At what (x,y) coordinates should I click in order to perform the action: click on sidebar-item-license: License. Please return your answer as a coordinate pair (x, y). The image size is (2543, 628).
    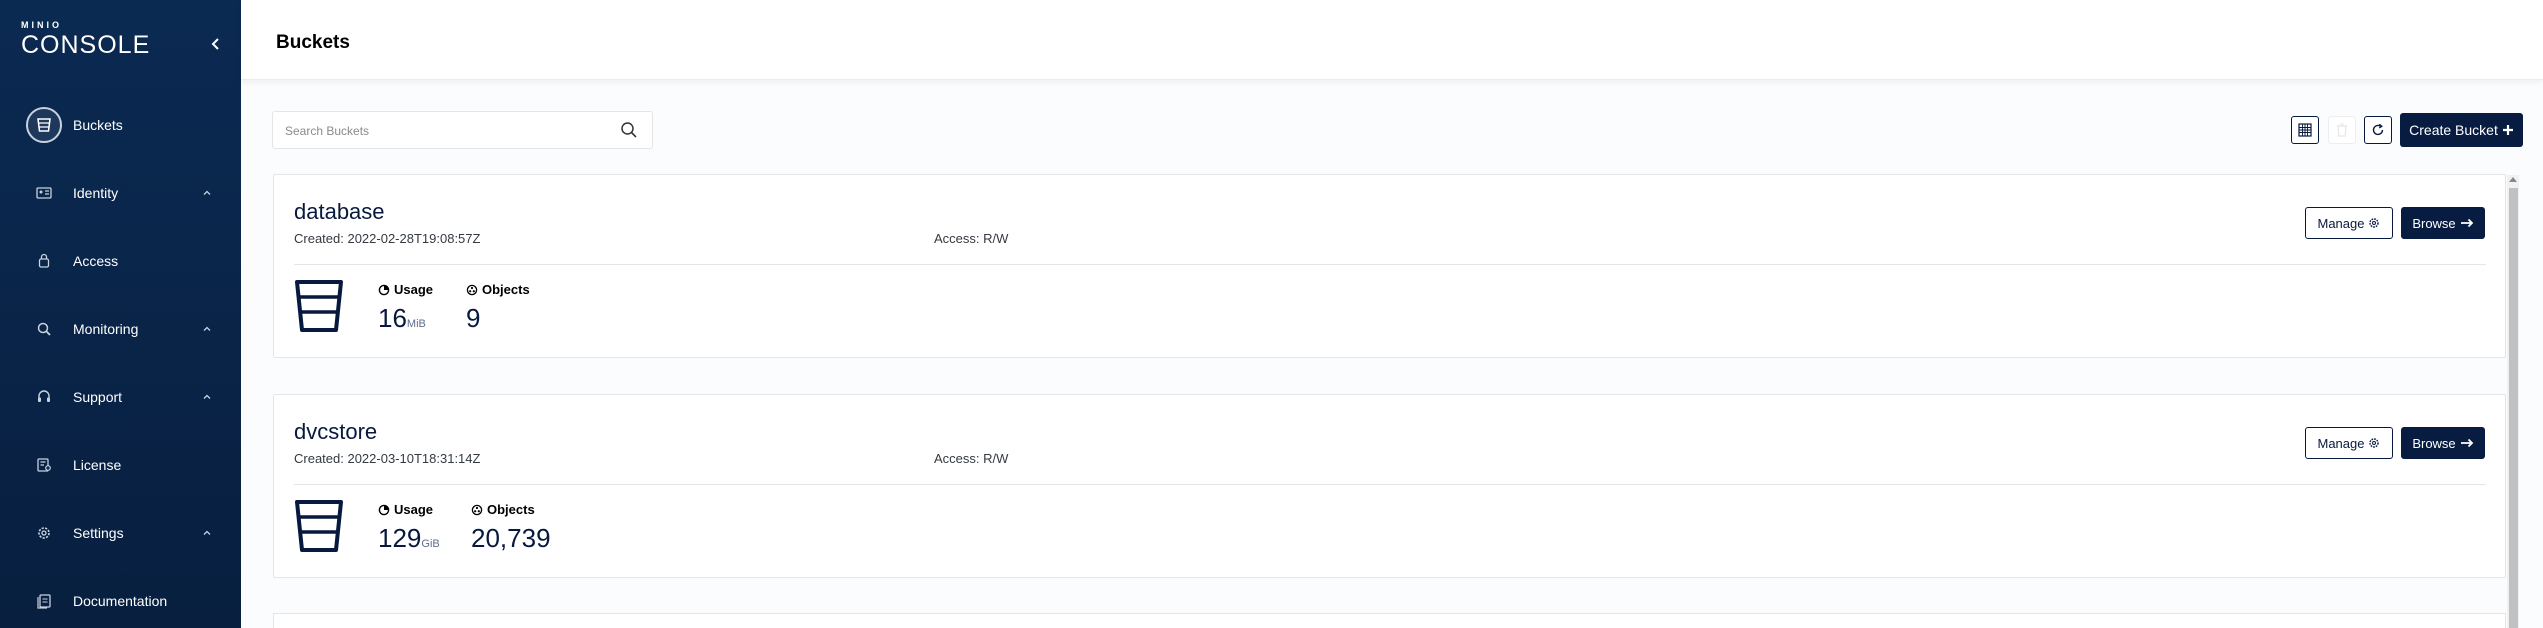
    Looking at the image, I should click on (120, 465).